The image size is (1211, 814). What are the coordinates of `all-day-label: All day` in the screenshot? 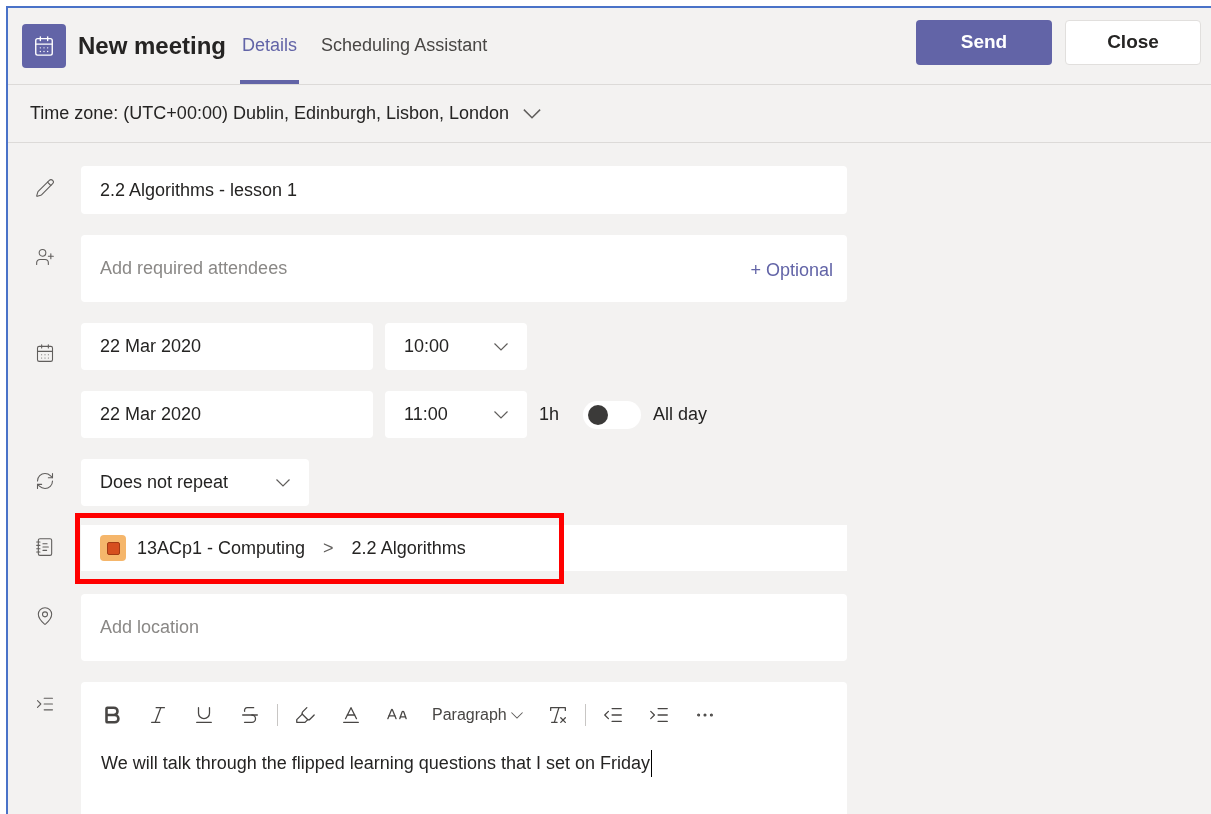 It's located at (680, 414).